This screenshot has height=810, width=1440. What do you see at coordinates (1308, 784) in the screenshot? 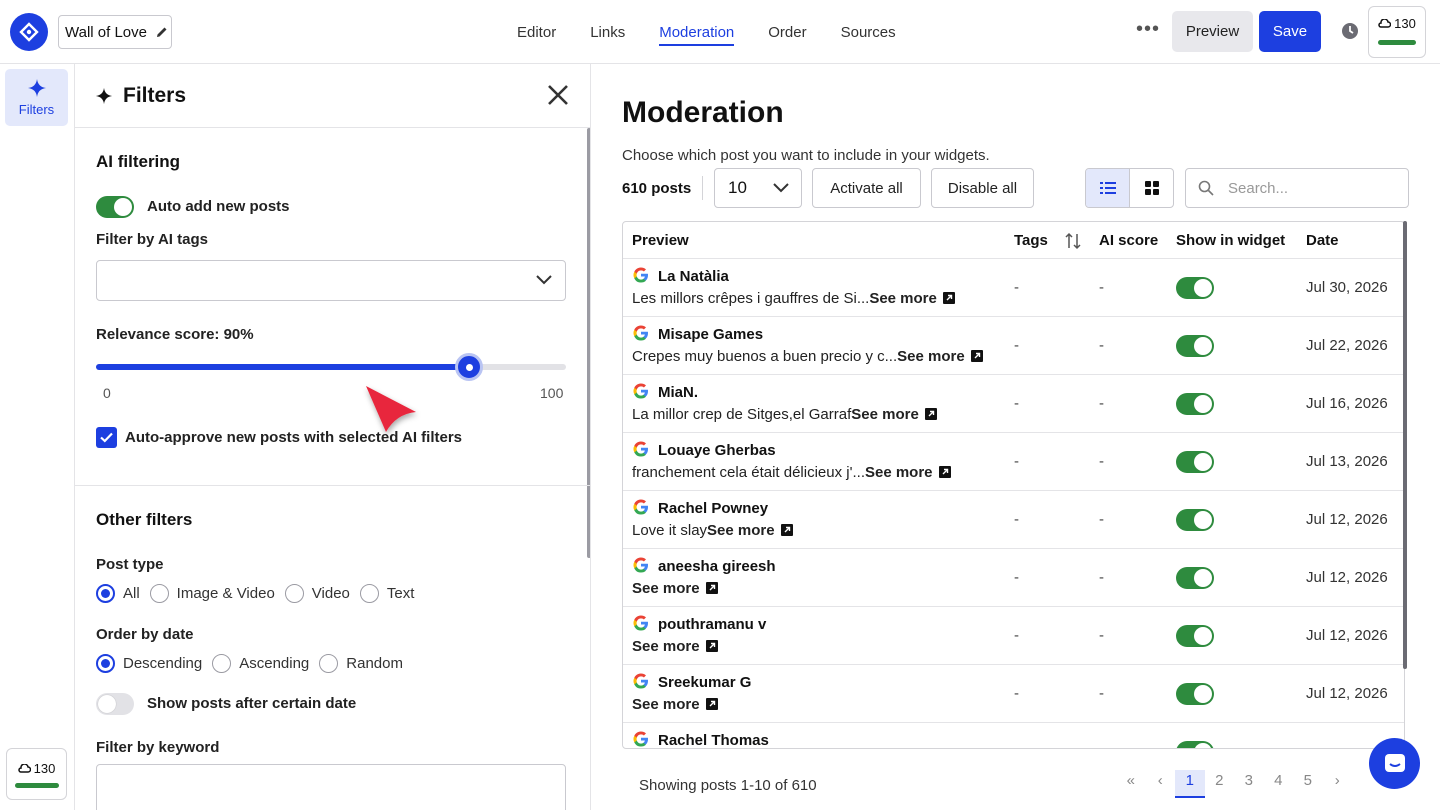
I see `page-5-button: 5` at bounding box center [1308, 784].